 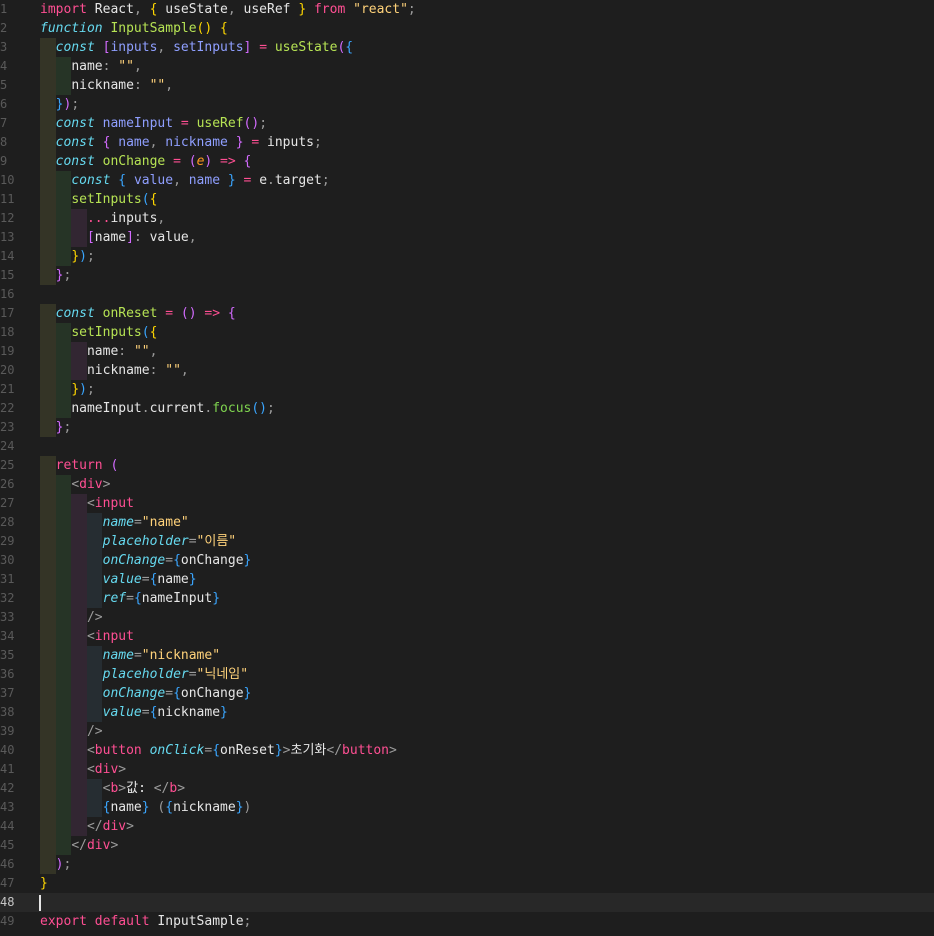 What do you see at coordinates (91, 484) in the screenshot?
I see `code-token: div` at bounding box center [91, 484].